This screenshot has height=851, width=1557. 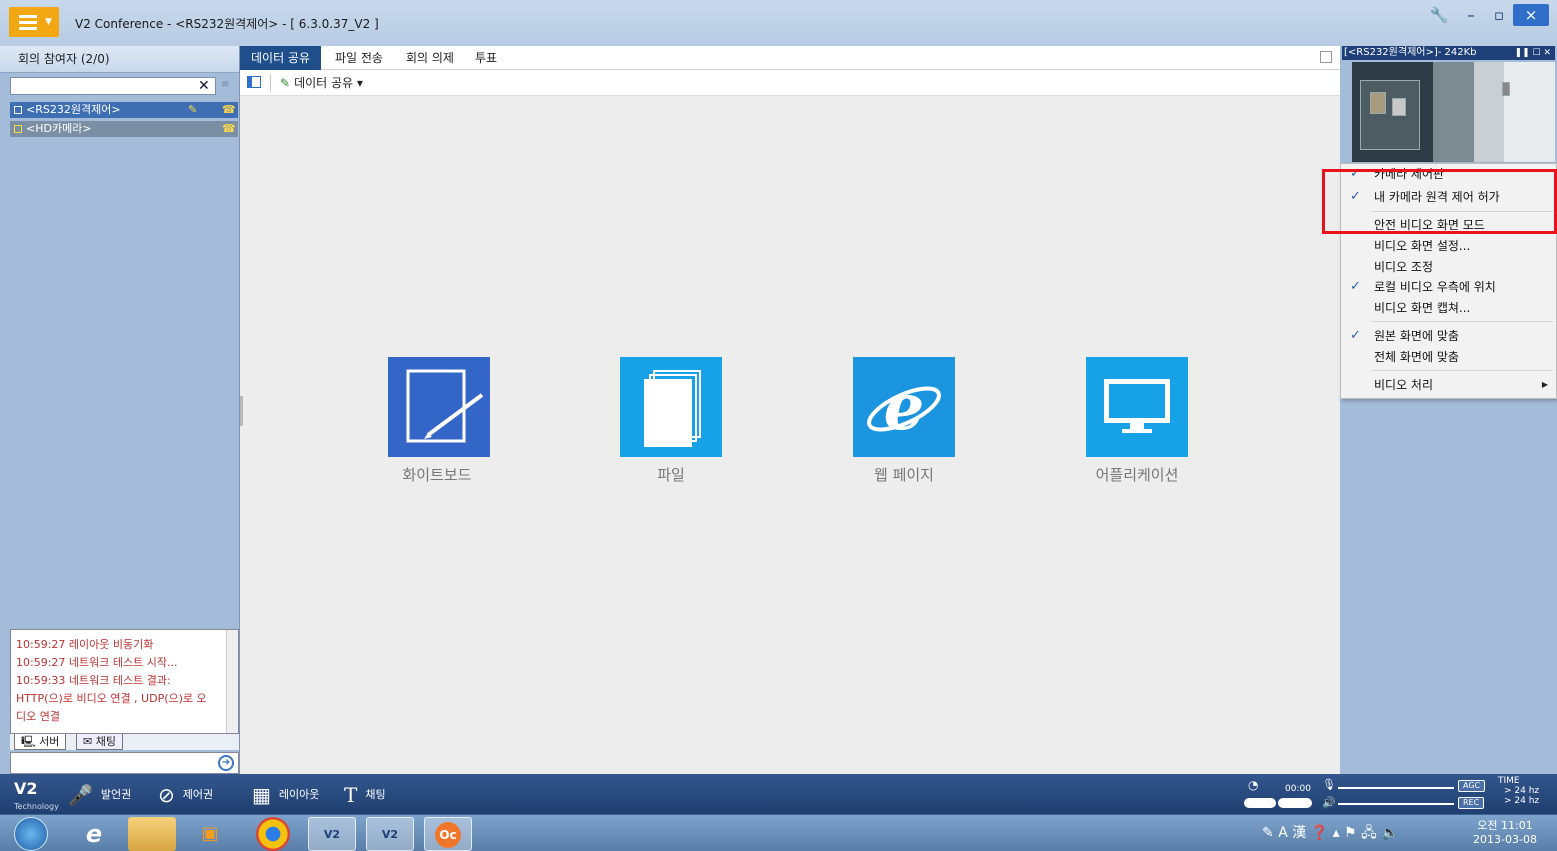 I want to click on mic-volume-slider, so click(x=1396, y=788).